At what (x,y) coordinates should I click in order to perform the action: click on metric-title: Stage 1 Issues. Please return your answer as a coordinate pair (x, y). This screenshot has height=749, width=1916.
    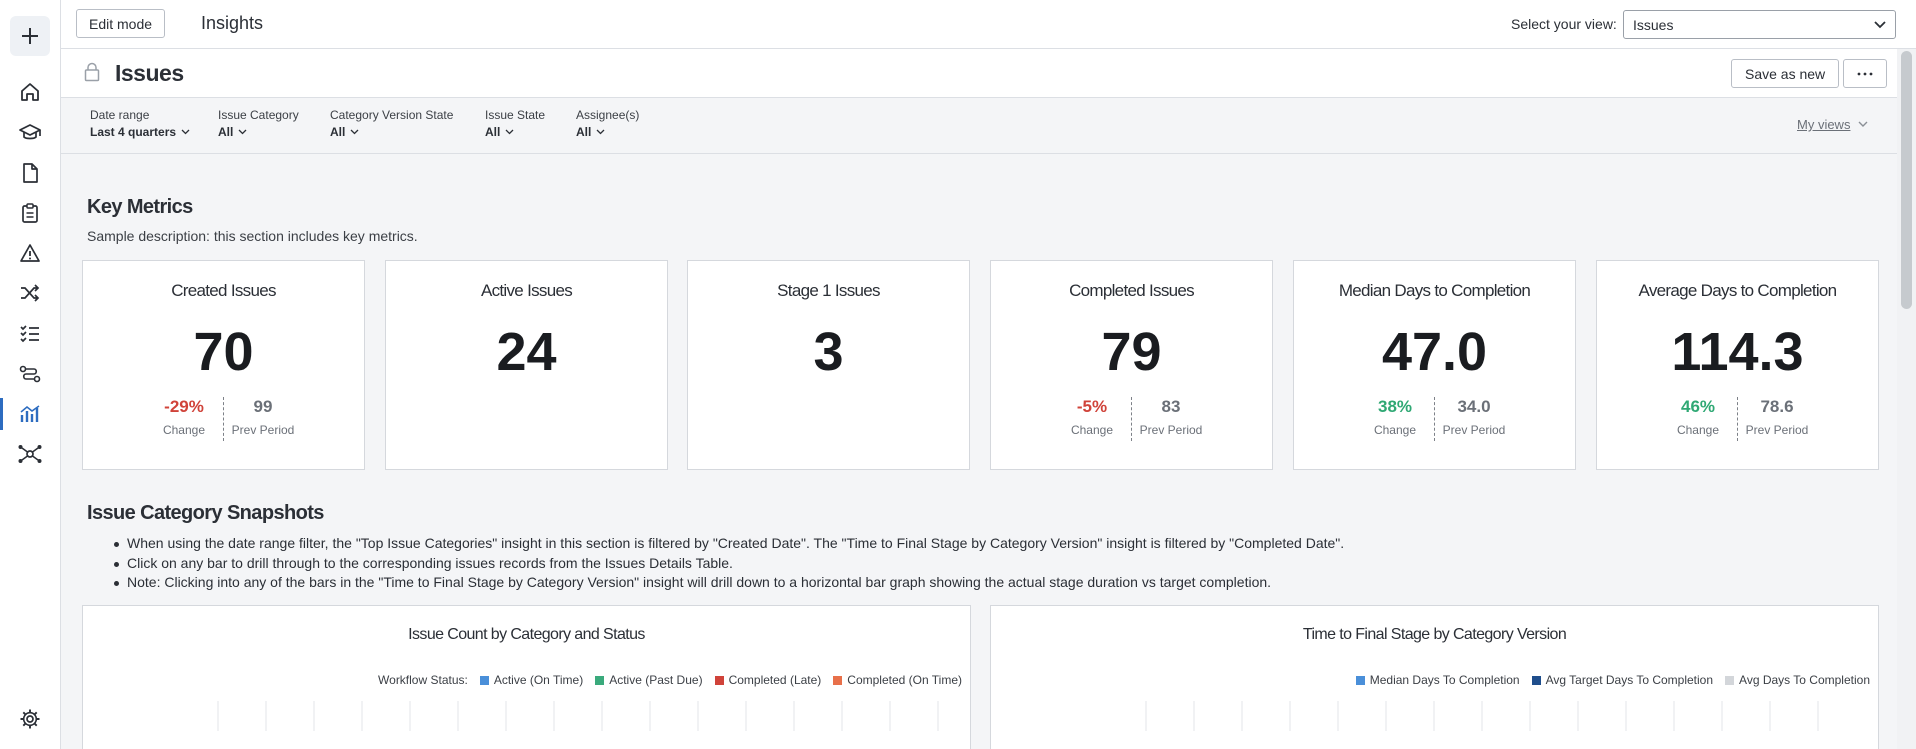
    Looking at the image, I should click on (828, 290).